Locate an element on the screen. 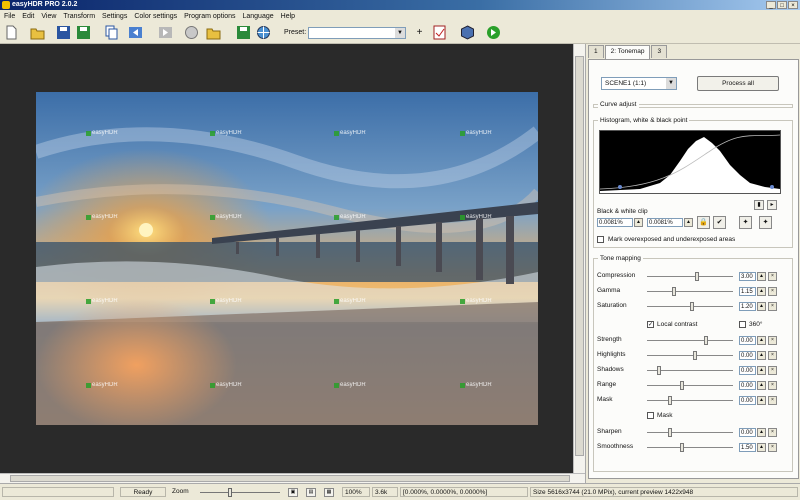 The width and height of the screenshot is (800, 500). shadows-reset-icon: × is located at coordinates (772, 370).